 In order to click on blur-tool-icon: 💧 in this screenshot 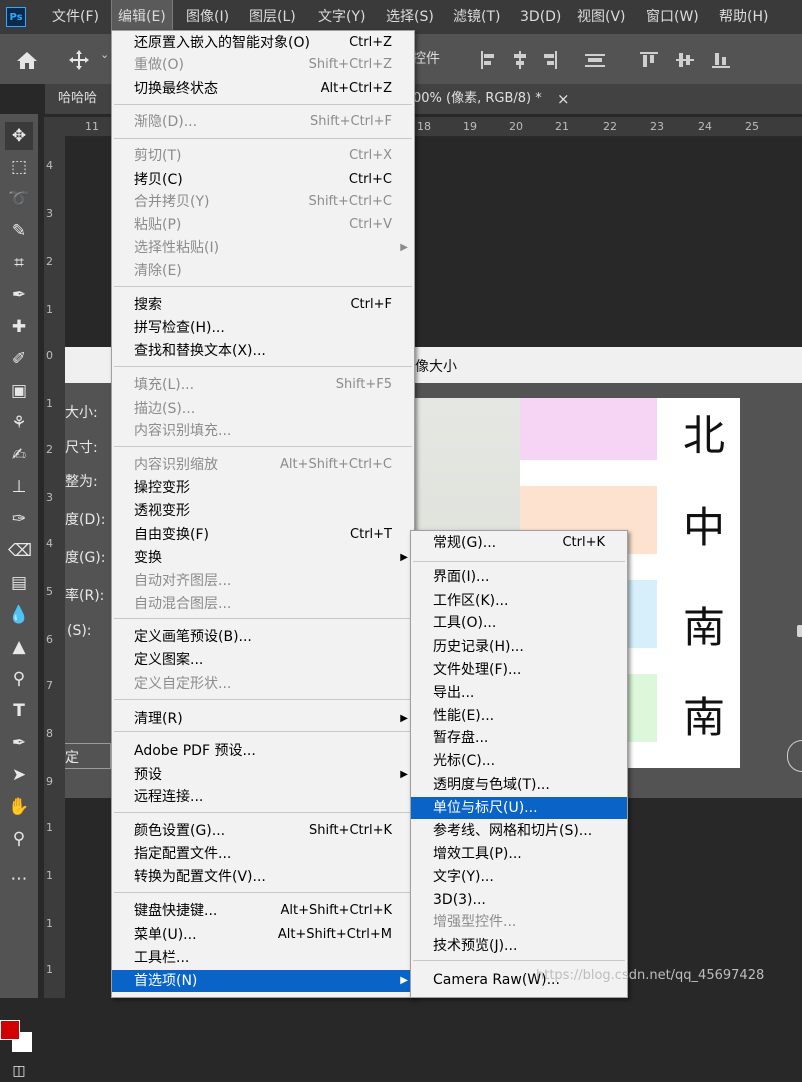, I will do `click(19, 615)`.